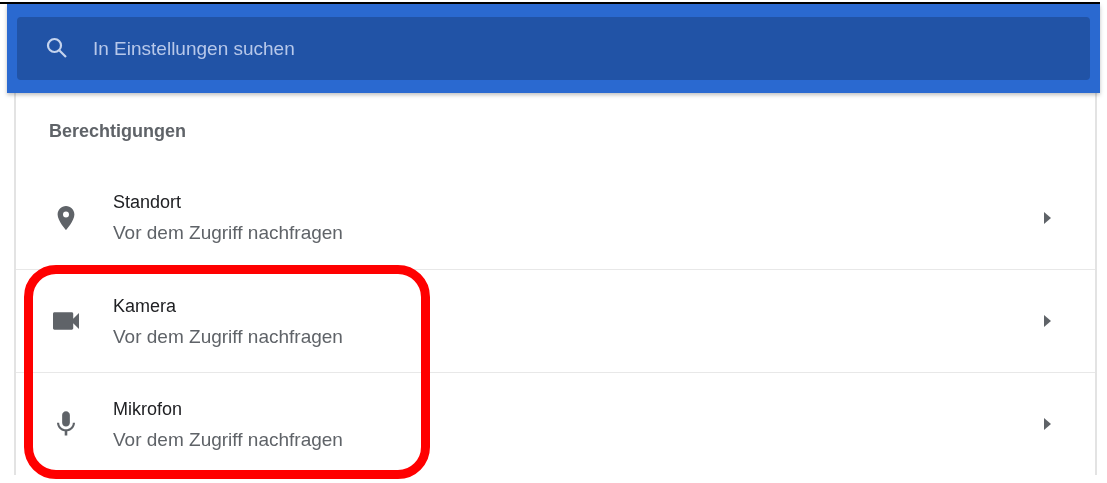  I want to click on permission-title: Kamera, so click(145, 306).